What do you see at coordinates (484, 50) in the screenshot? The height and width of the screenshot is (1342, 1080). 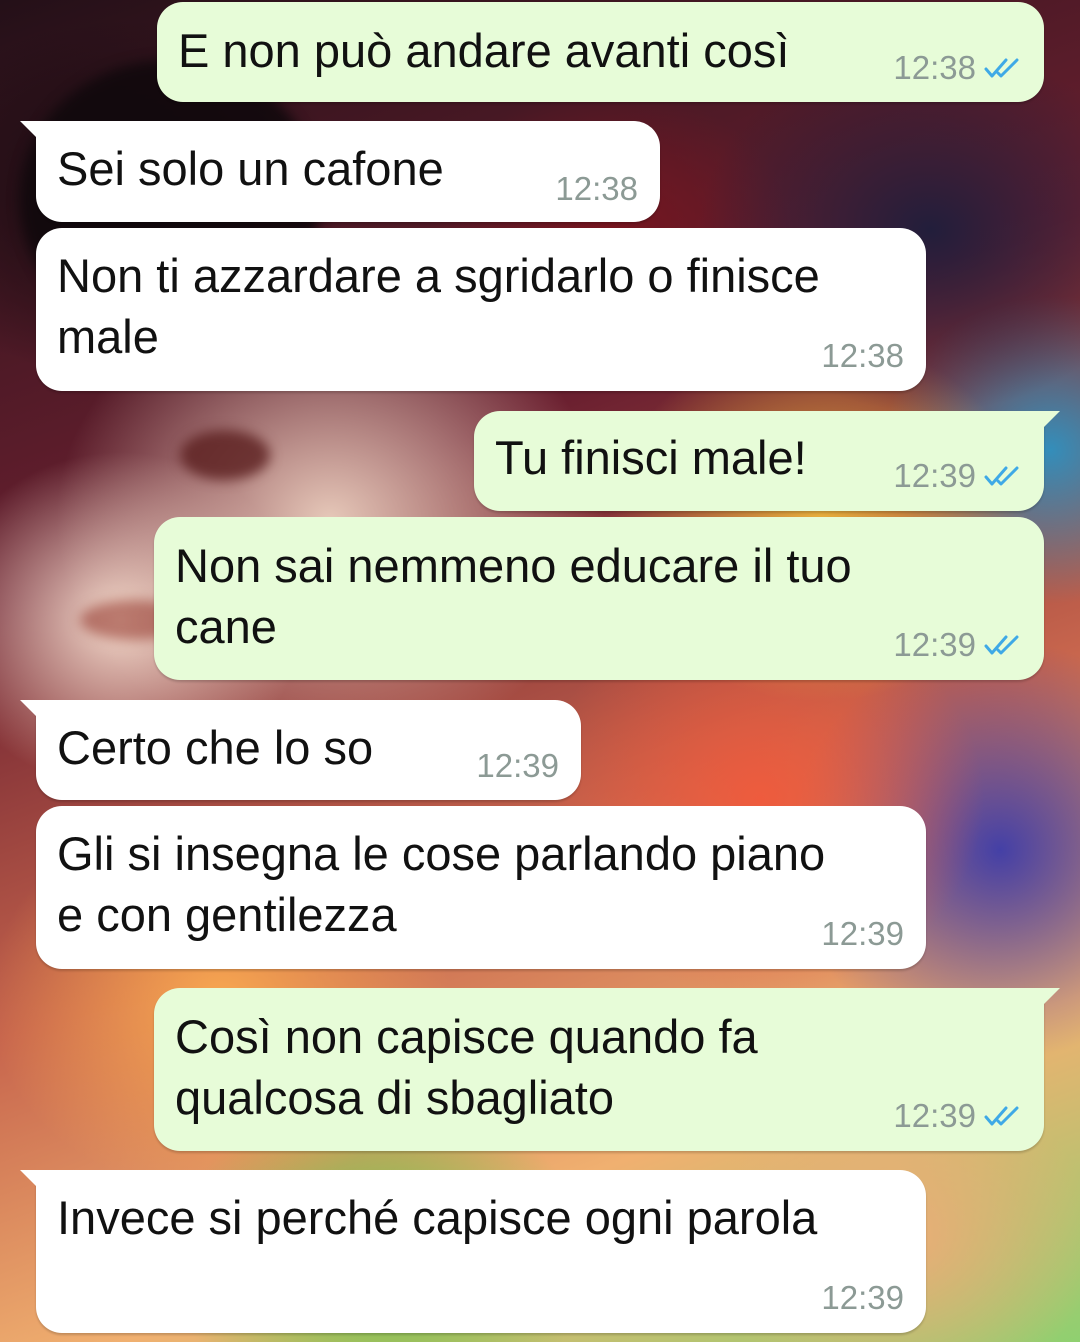 I see `message-text: E non può andare avanti così` at bounding box center [484, 50].